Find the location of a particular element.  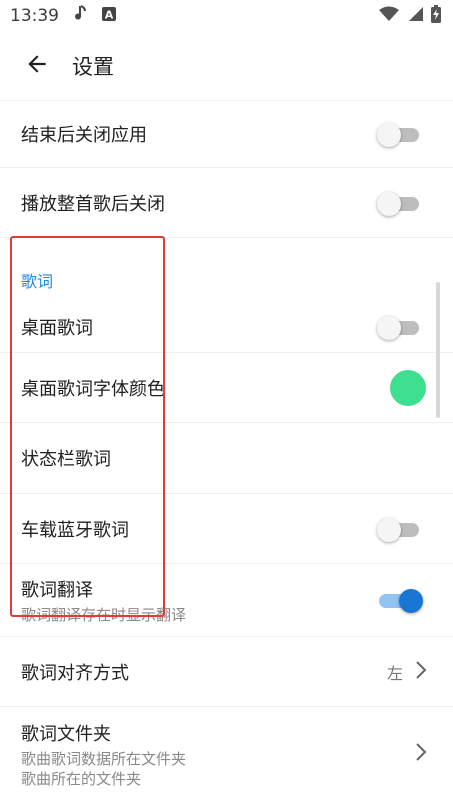

lyrics-translation-switch is located at coordinates (401, 601).